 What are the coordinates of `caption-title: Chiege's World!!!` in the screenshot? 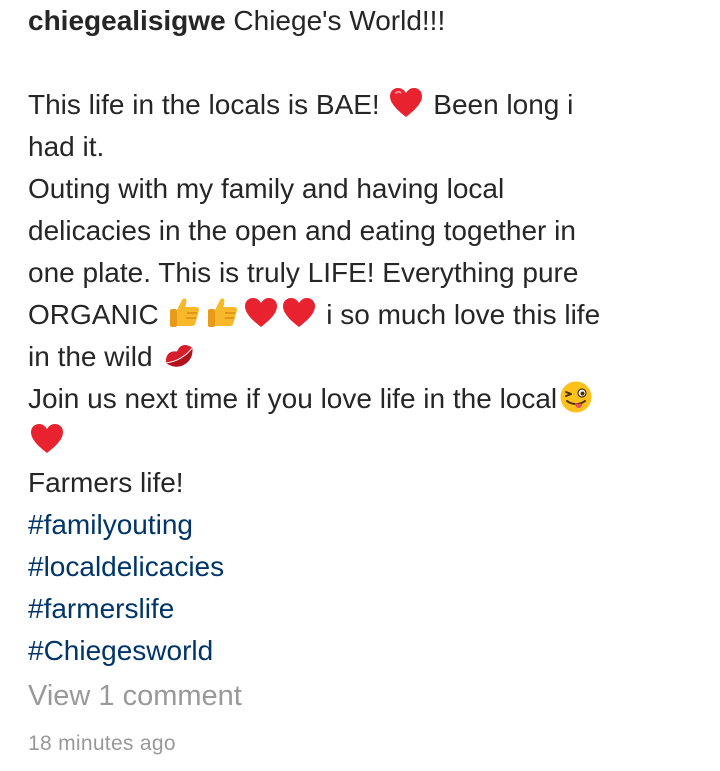 It's located at (335, 20).